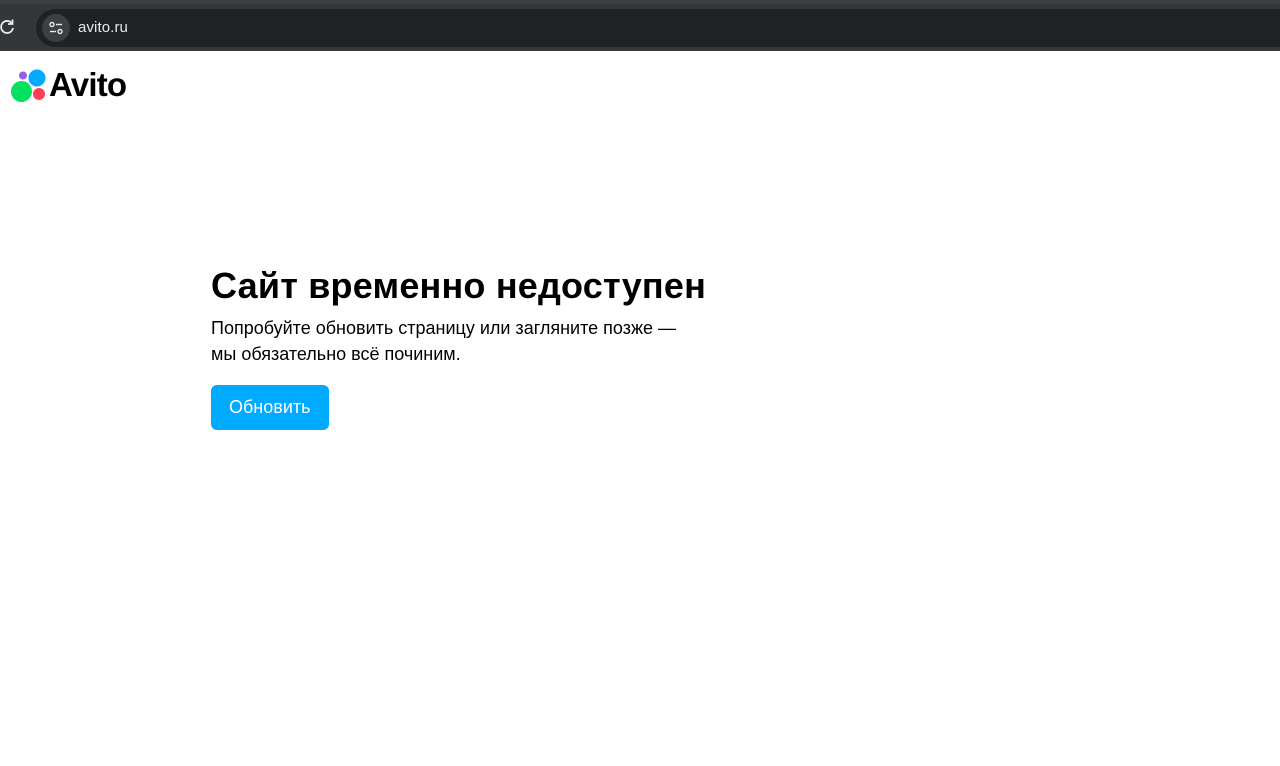  What do you see at coordinates (459, 285) in the screenshot?
I see `page-title: Сайт временно недоступен` at bounding box center [459, 285].